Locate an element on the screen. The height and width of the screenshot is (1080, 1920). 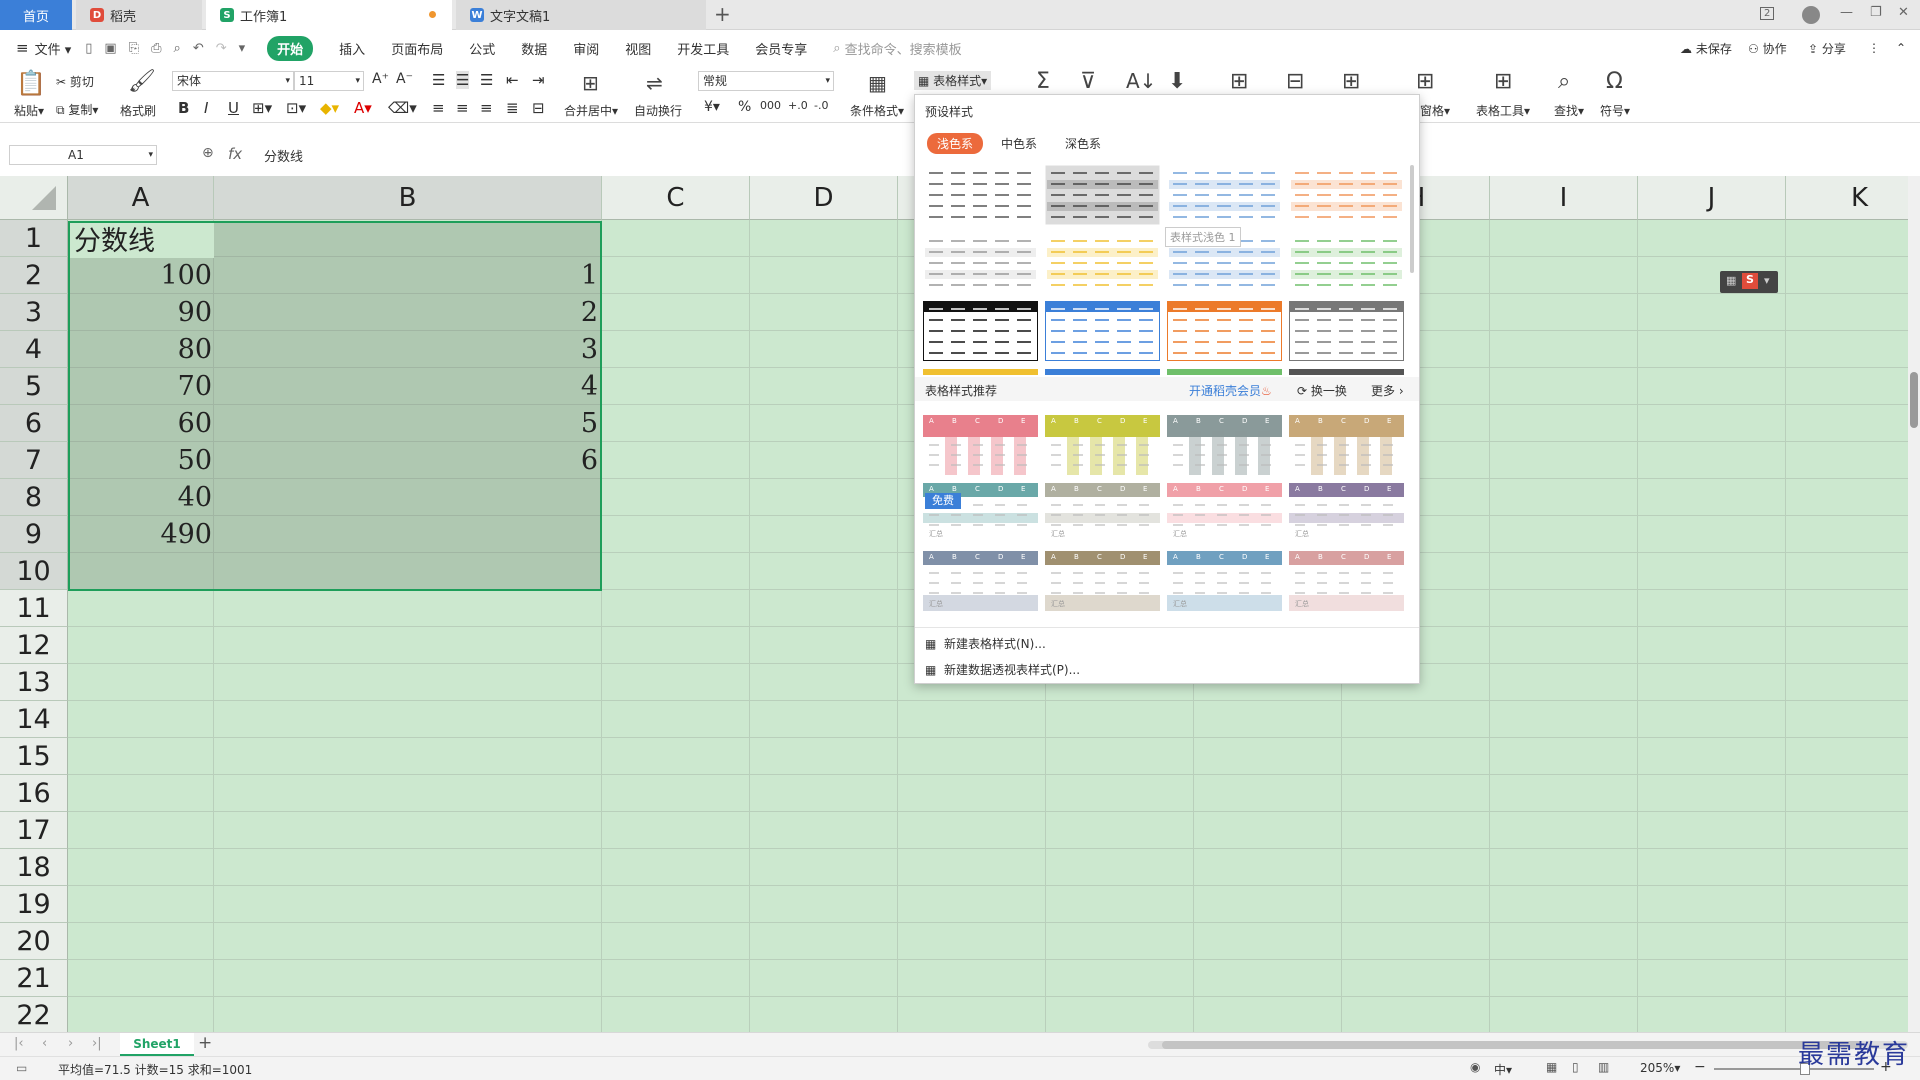
fill-color-icon: ◆▾ is located at coordinates (329, 108).